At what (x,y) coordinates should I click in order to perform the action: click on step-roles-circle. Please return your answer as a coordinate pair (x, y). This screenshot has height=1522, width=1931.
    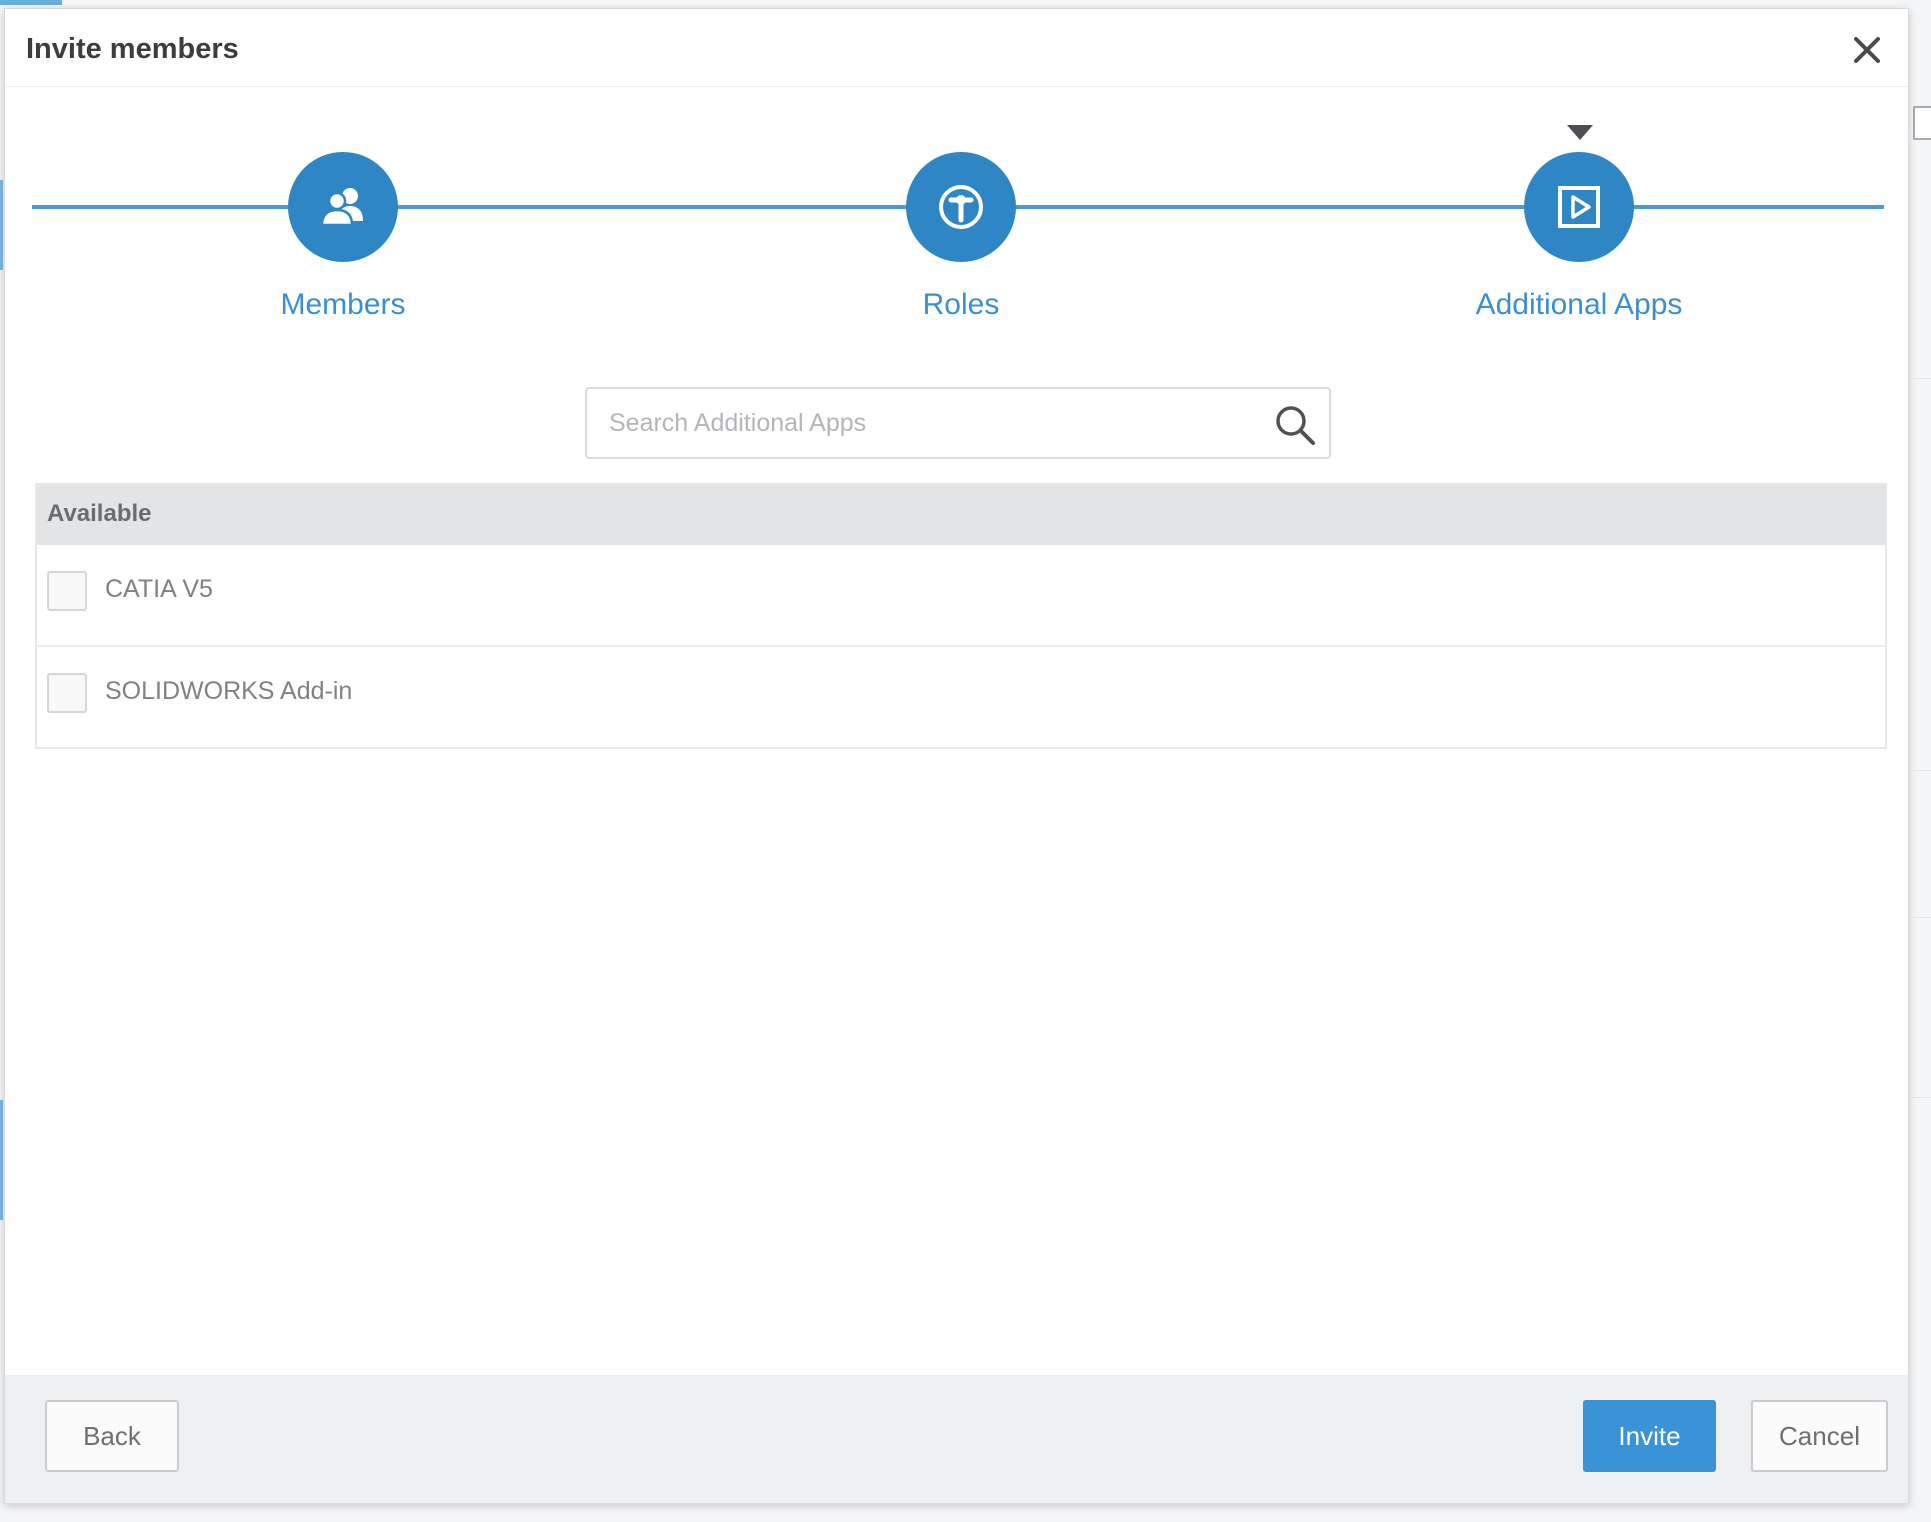
    Looking at the image, I should click on (961, 207).